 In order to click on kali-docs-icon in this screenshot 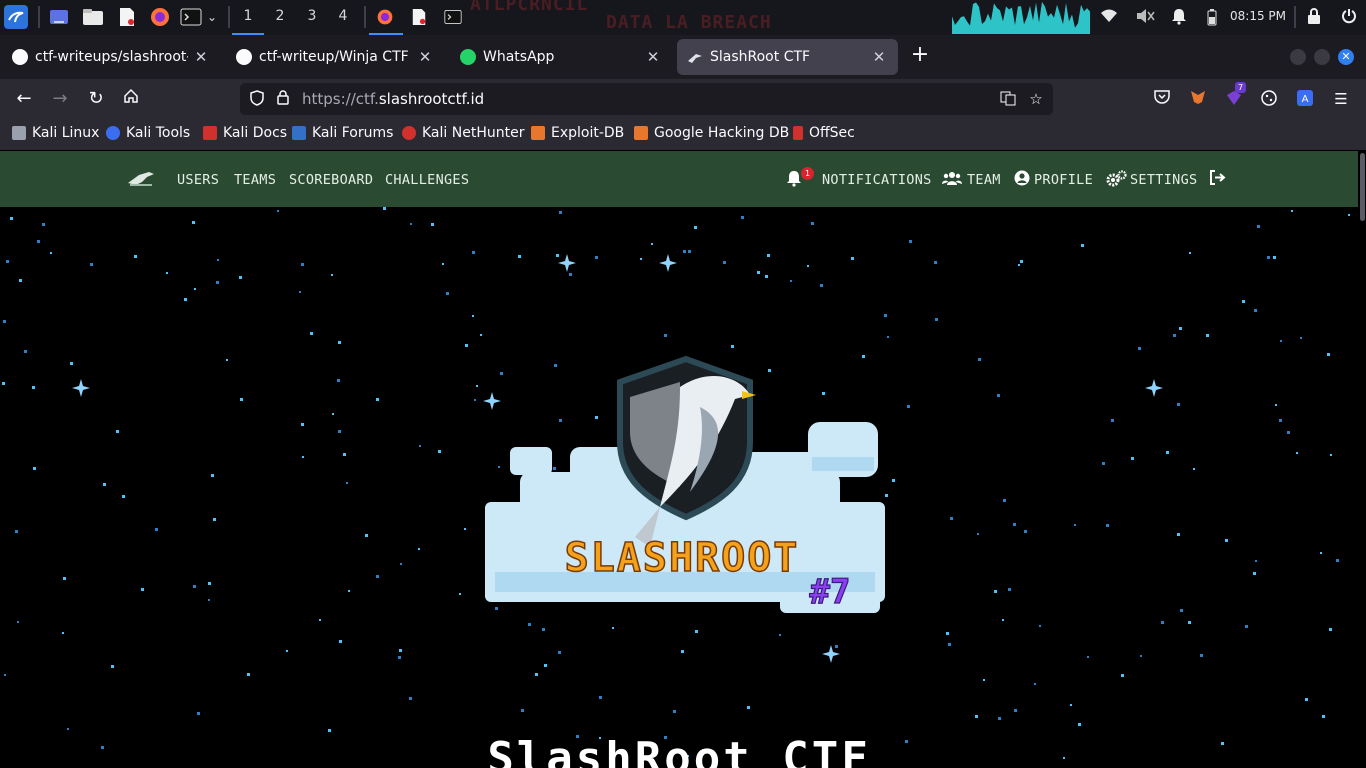, I will do `click(210, 133)`.